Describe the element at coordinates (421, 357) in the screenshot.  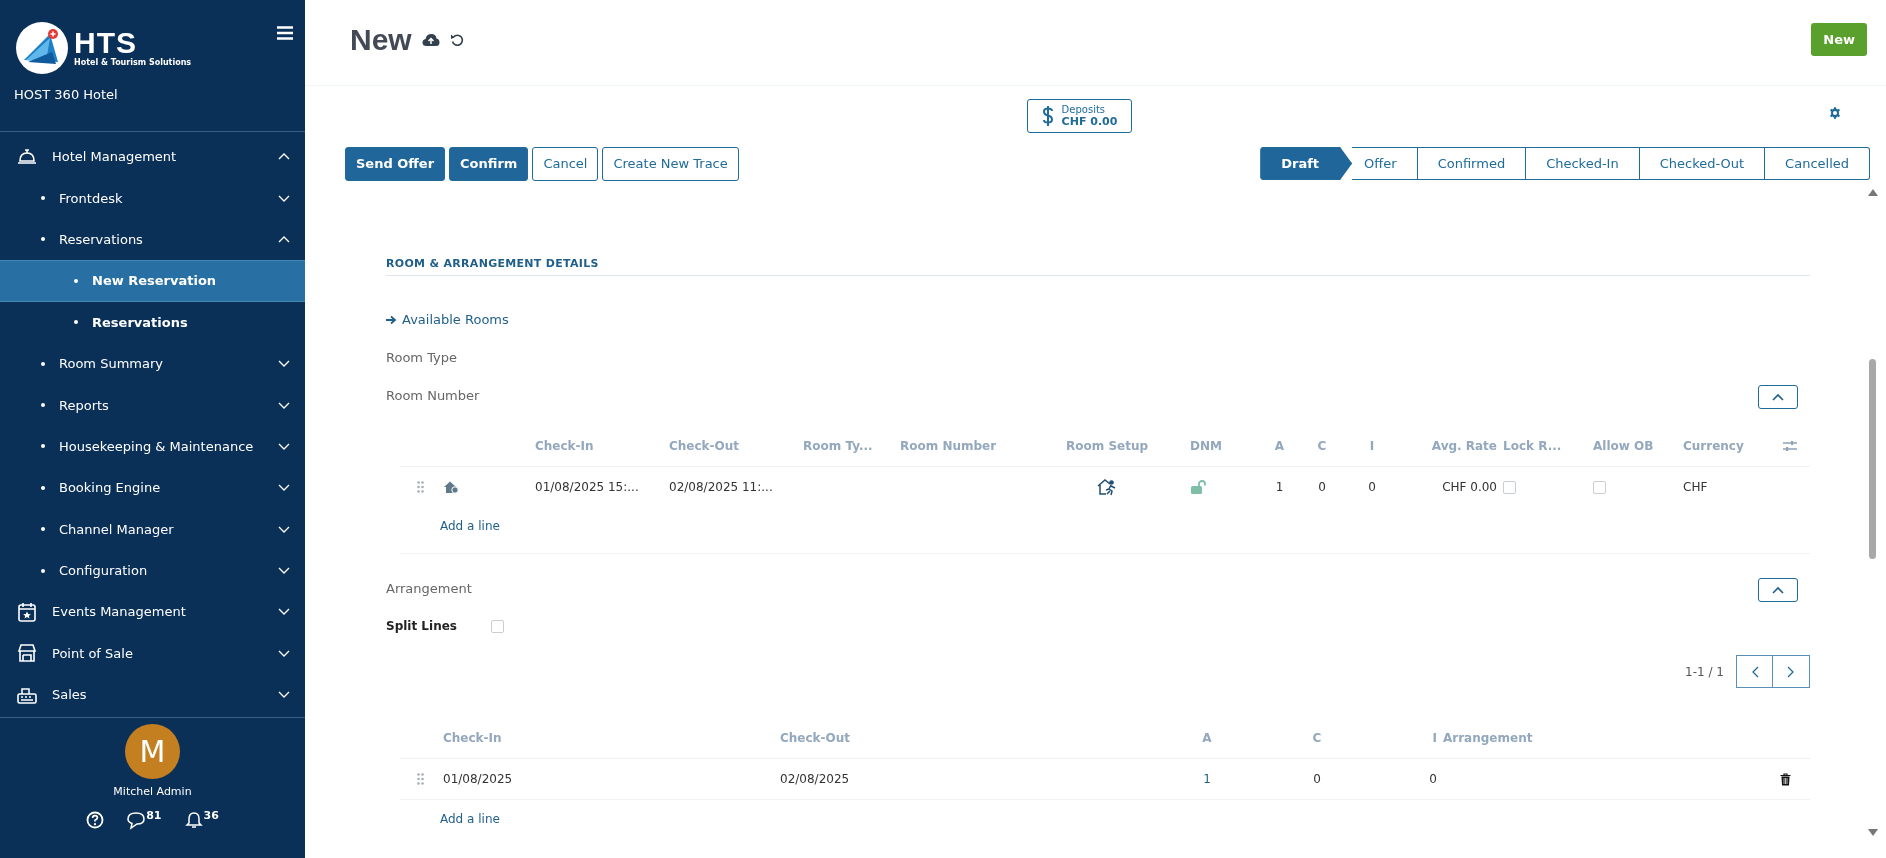
I see `field-label: Room Type` at that location.